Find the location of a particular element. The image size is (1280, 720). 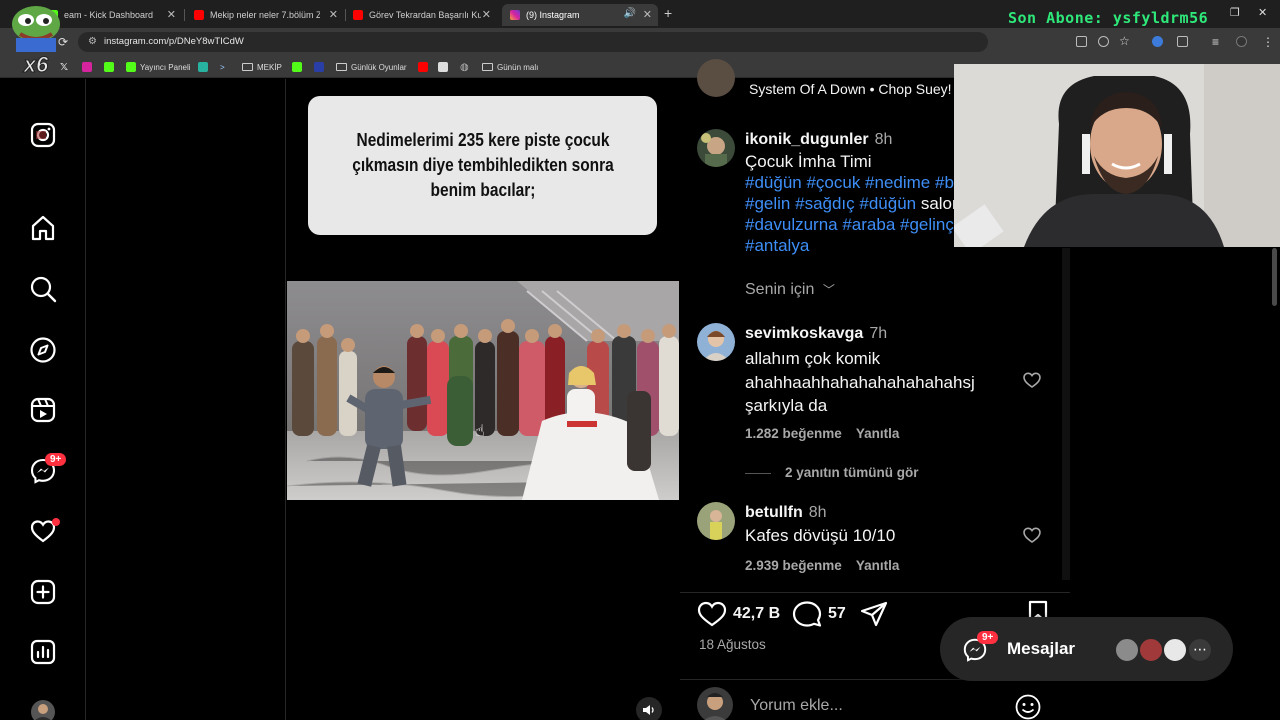

comment-likes: 2.939 beğenme is located at coordinates (793, 565).